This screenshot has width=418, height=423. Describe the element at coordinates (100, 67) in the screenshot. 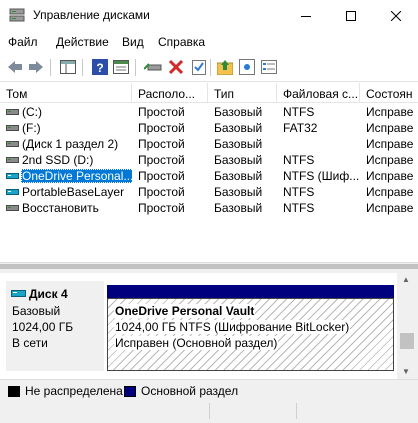

I see `help-button: ?` at that location.